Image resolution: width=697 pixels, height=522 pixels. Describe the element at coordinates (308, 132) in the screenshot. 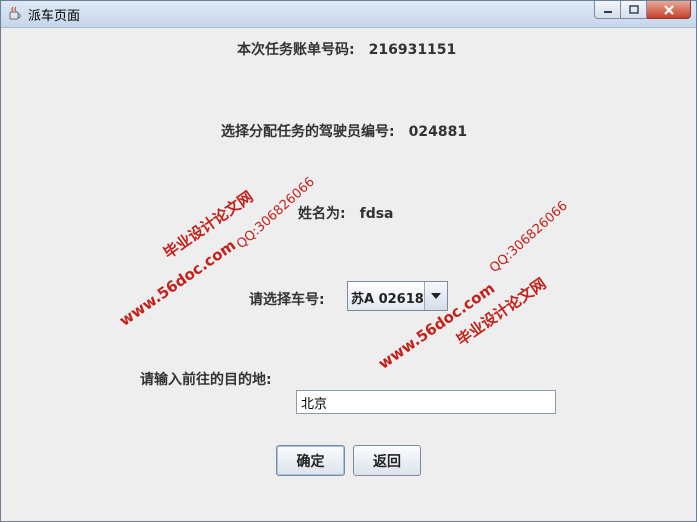

I see `driver-id-label: 选择分配任务的驾驶员编号:` at that location.